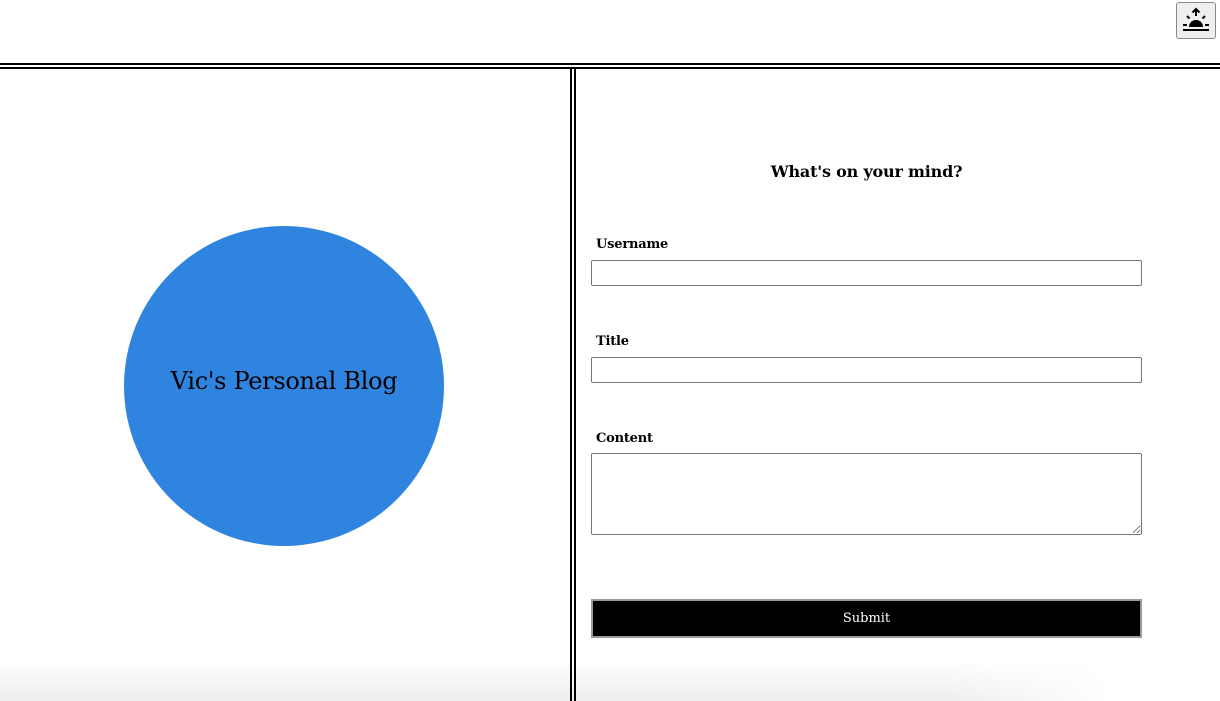 The width and height of the screenshot is (1220, 701). What do you see at coordinates (610, 31) in the screenshot?
I see `top-header` at bounding box center [610, 31].